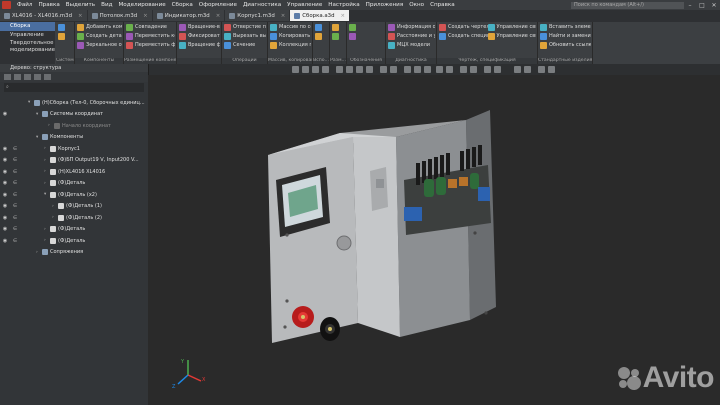 The width and height of the screenshot is (720, 405). What do you see at coordinates (141, 5) in the screenshot?
I see `menu-item: Моделирование` at bounding box center [141, 5].